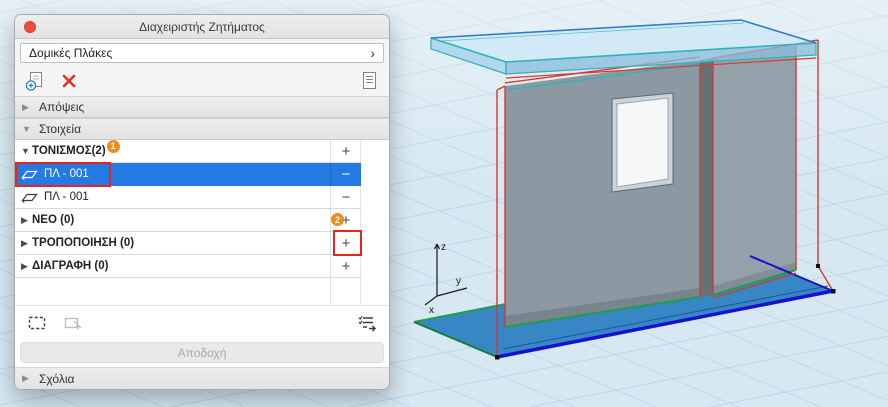 This screenshot has width=888, height=407. I want to click on filter-dropdown: Δομικές Πλάκες, so click(202, 53).